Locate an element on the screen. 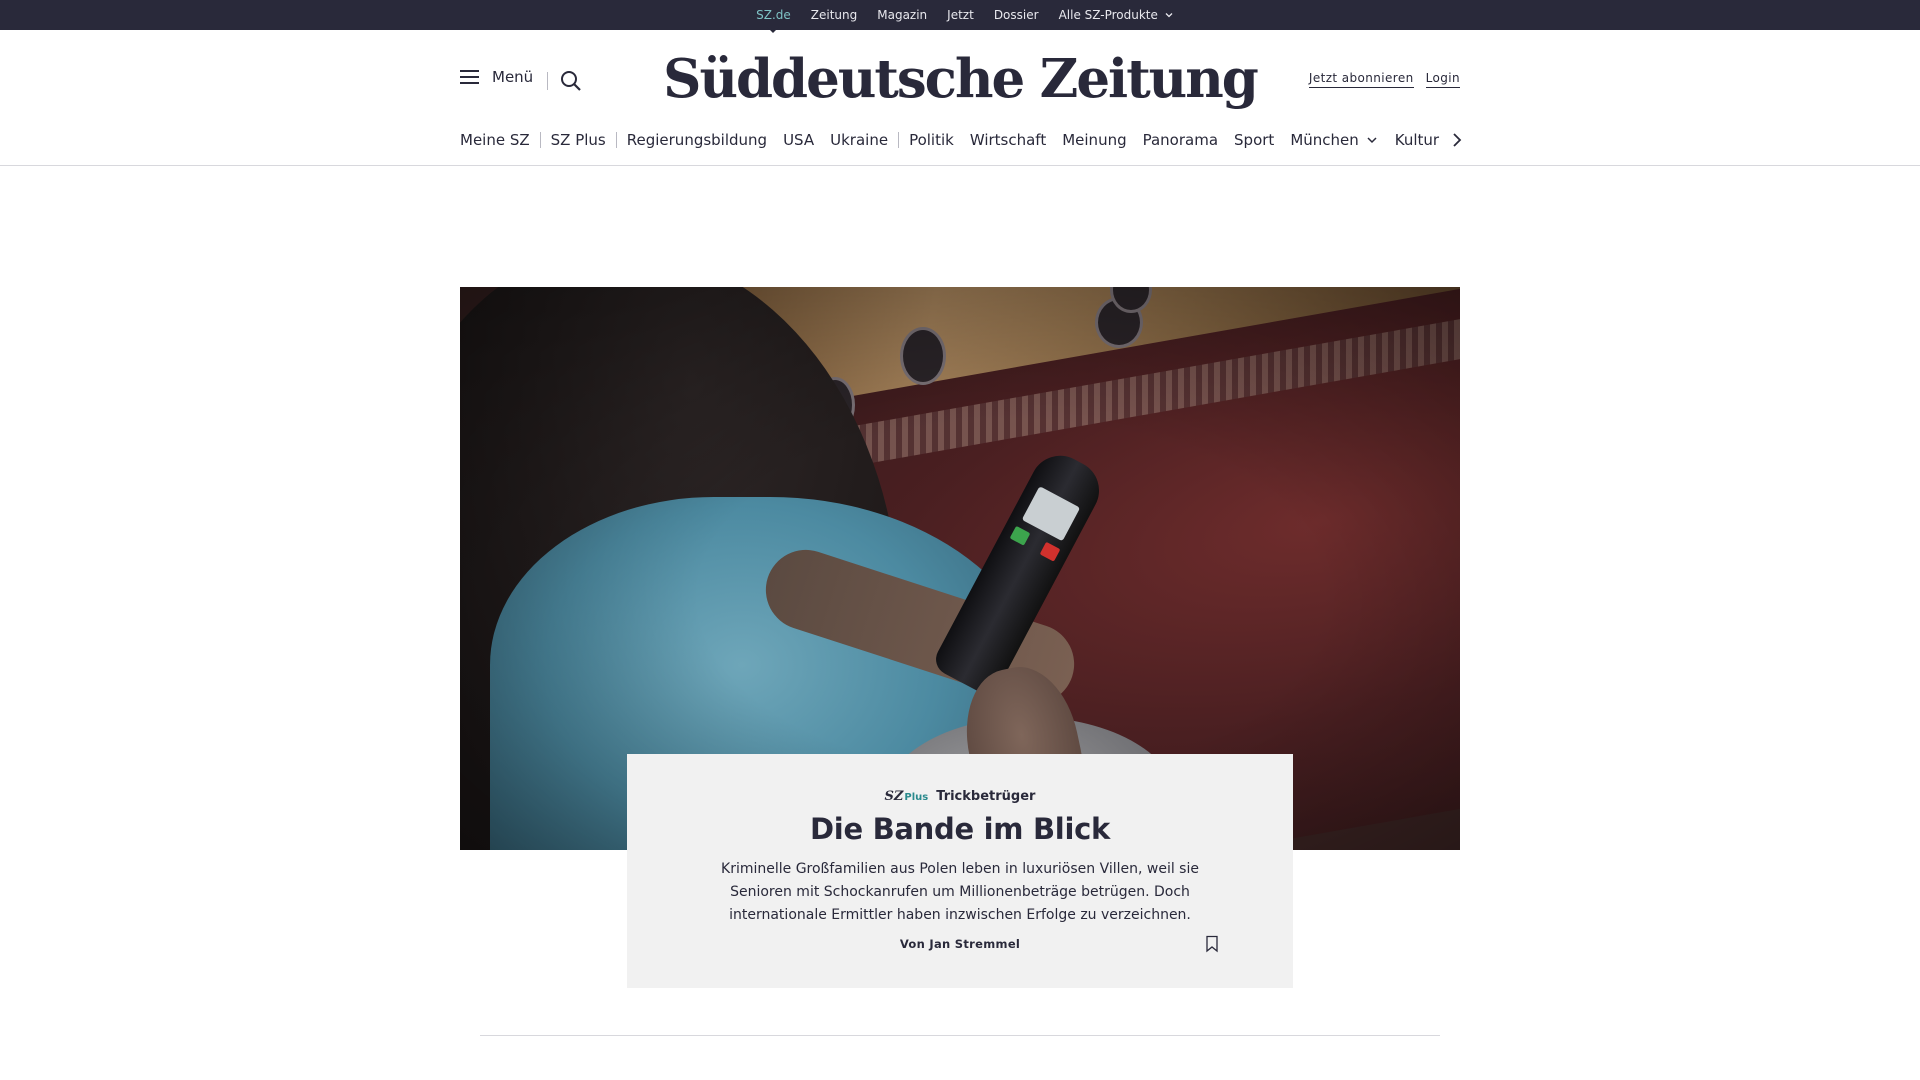  nav-item-usa: USA is located at coordinates (798, 140).